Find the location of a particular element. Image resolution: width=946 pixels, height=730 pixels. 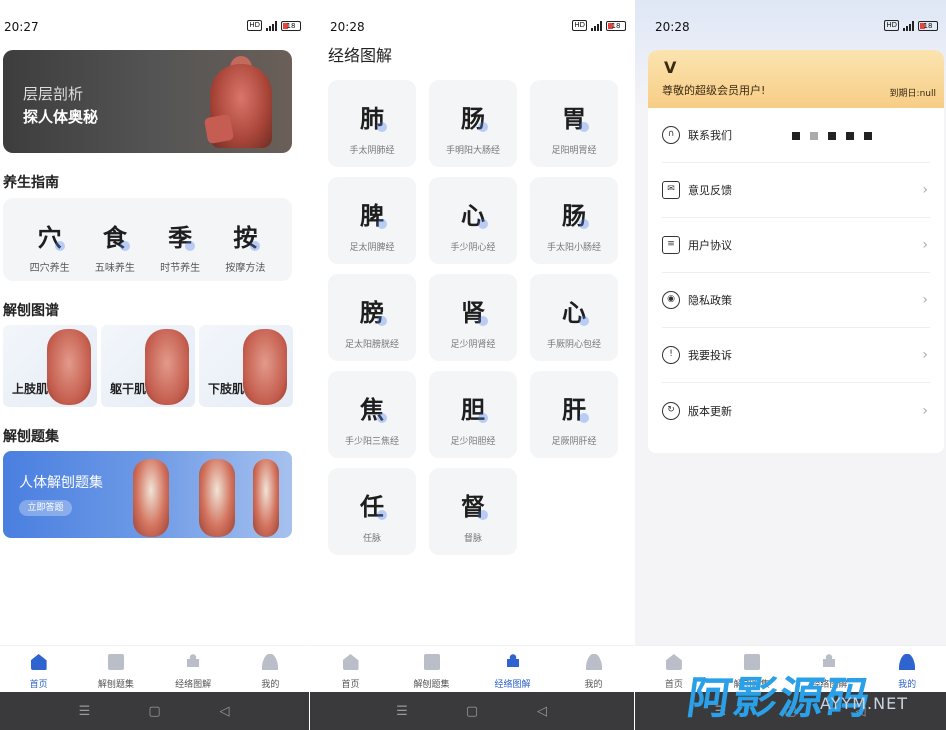

meridian-card: 肝足厥阴肝经 is located at coordinates (574, 414).